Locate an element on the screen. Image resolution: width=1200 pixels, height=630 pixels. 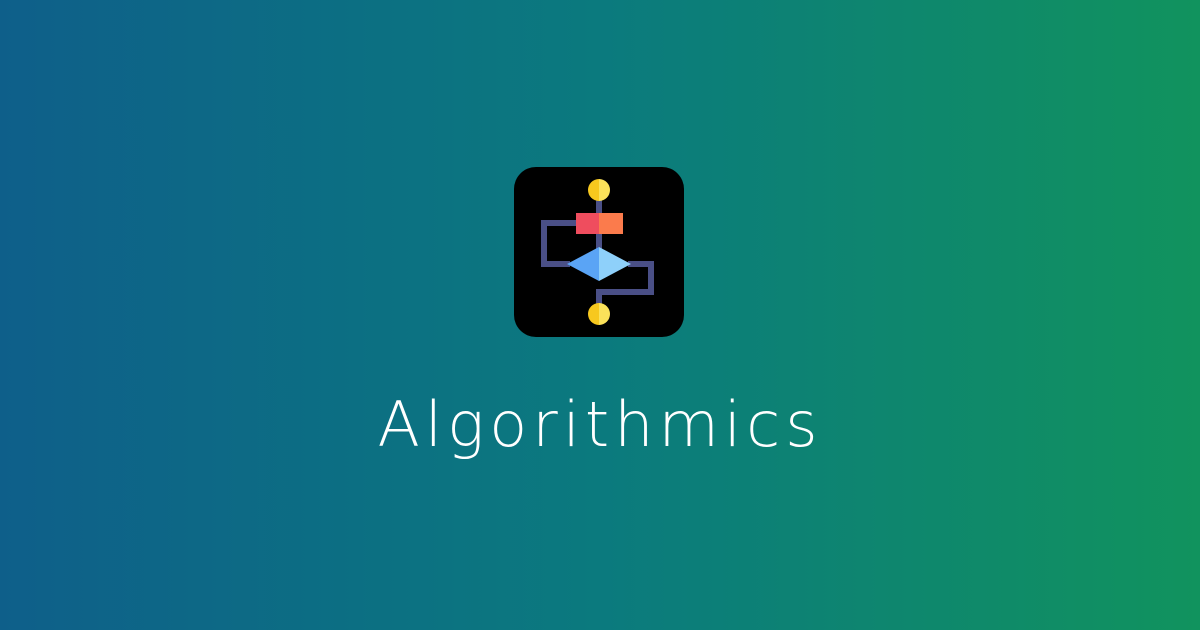
end-node is located at coordinates (599, 314).